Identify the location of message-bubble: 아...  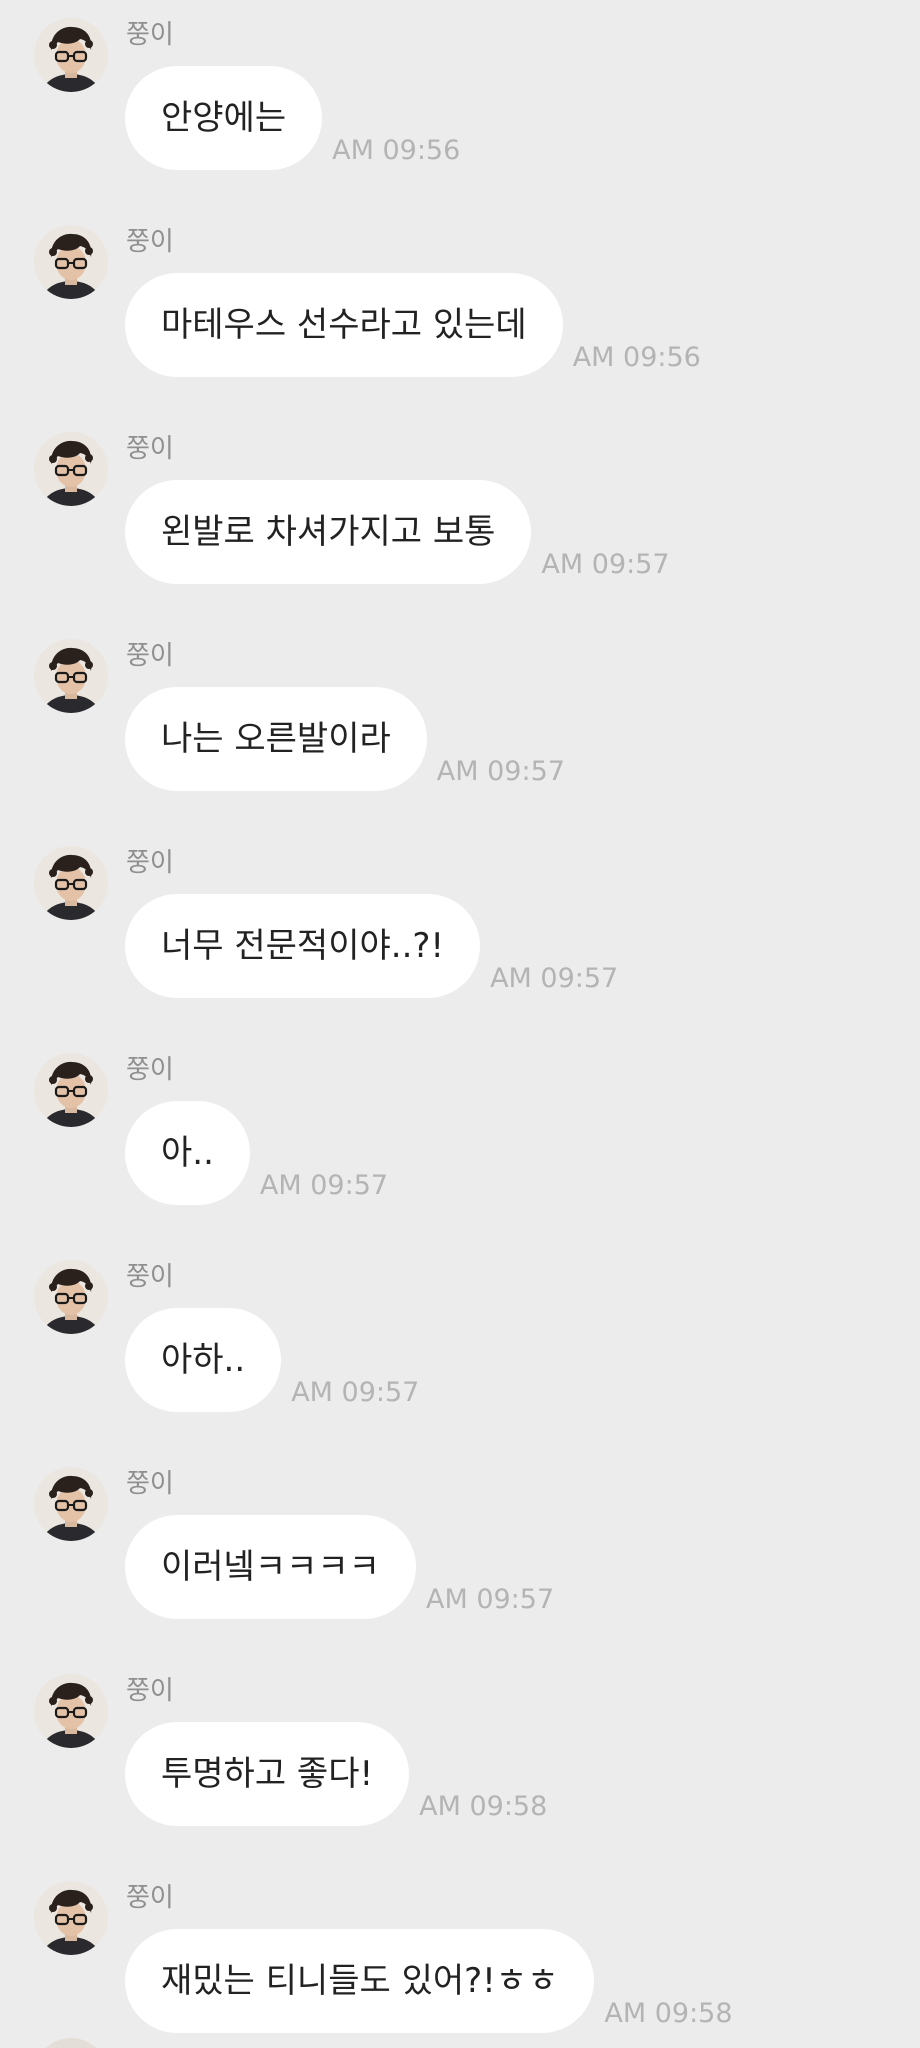
(187, 1153).